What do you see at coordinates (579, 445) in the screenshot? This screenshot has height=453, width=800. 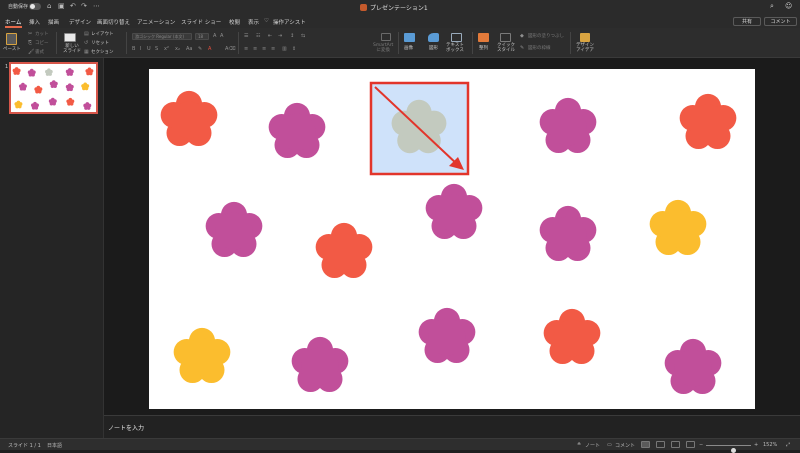 I see `notes-icon: ≙` at bounding box center [579, 445].